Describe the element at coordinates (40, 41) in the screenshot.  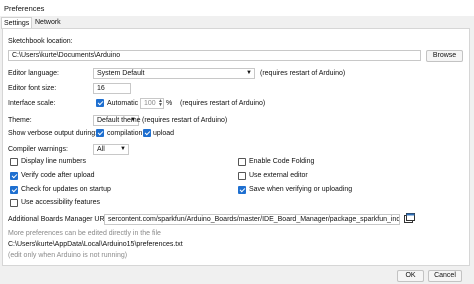
I see `sketchbook-label: Sketchbook location:` at that location.